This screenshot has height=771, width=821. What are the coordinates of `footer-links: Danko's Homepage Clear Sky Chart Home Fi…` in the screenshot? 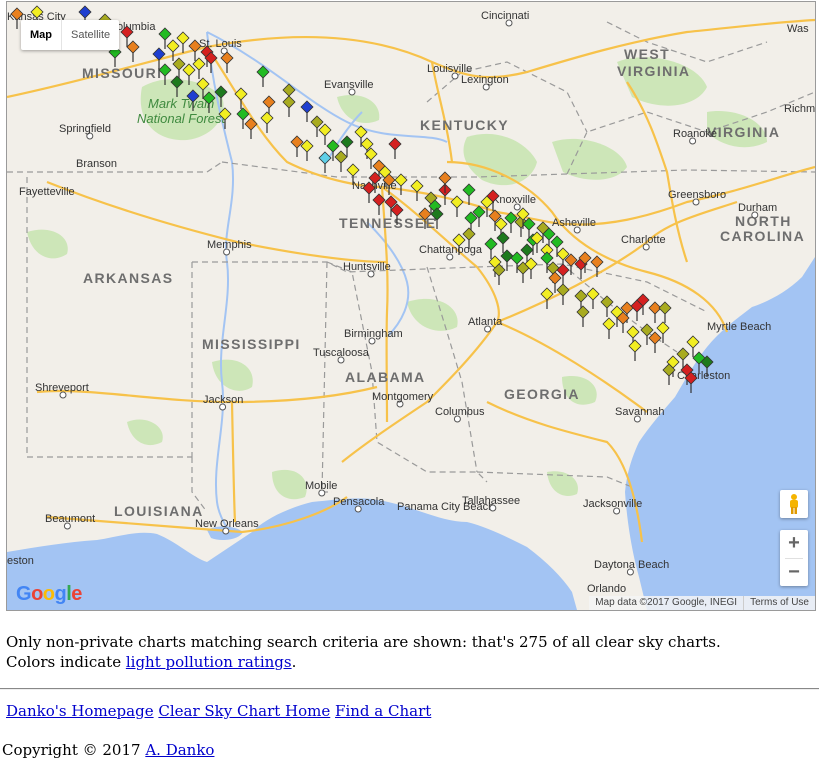 It's located at (218, 711).